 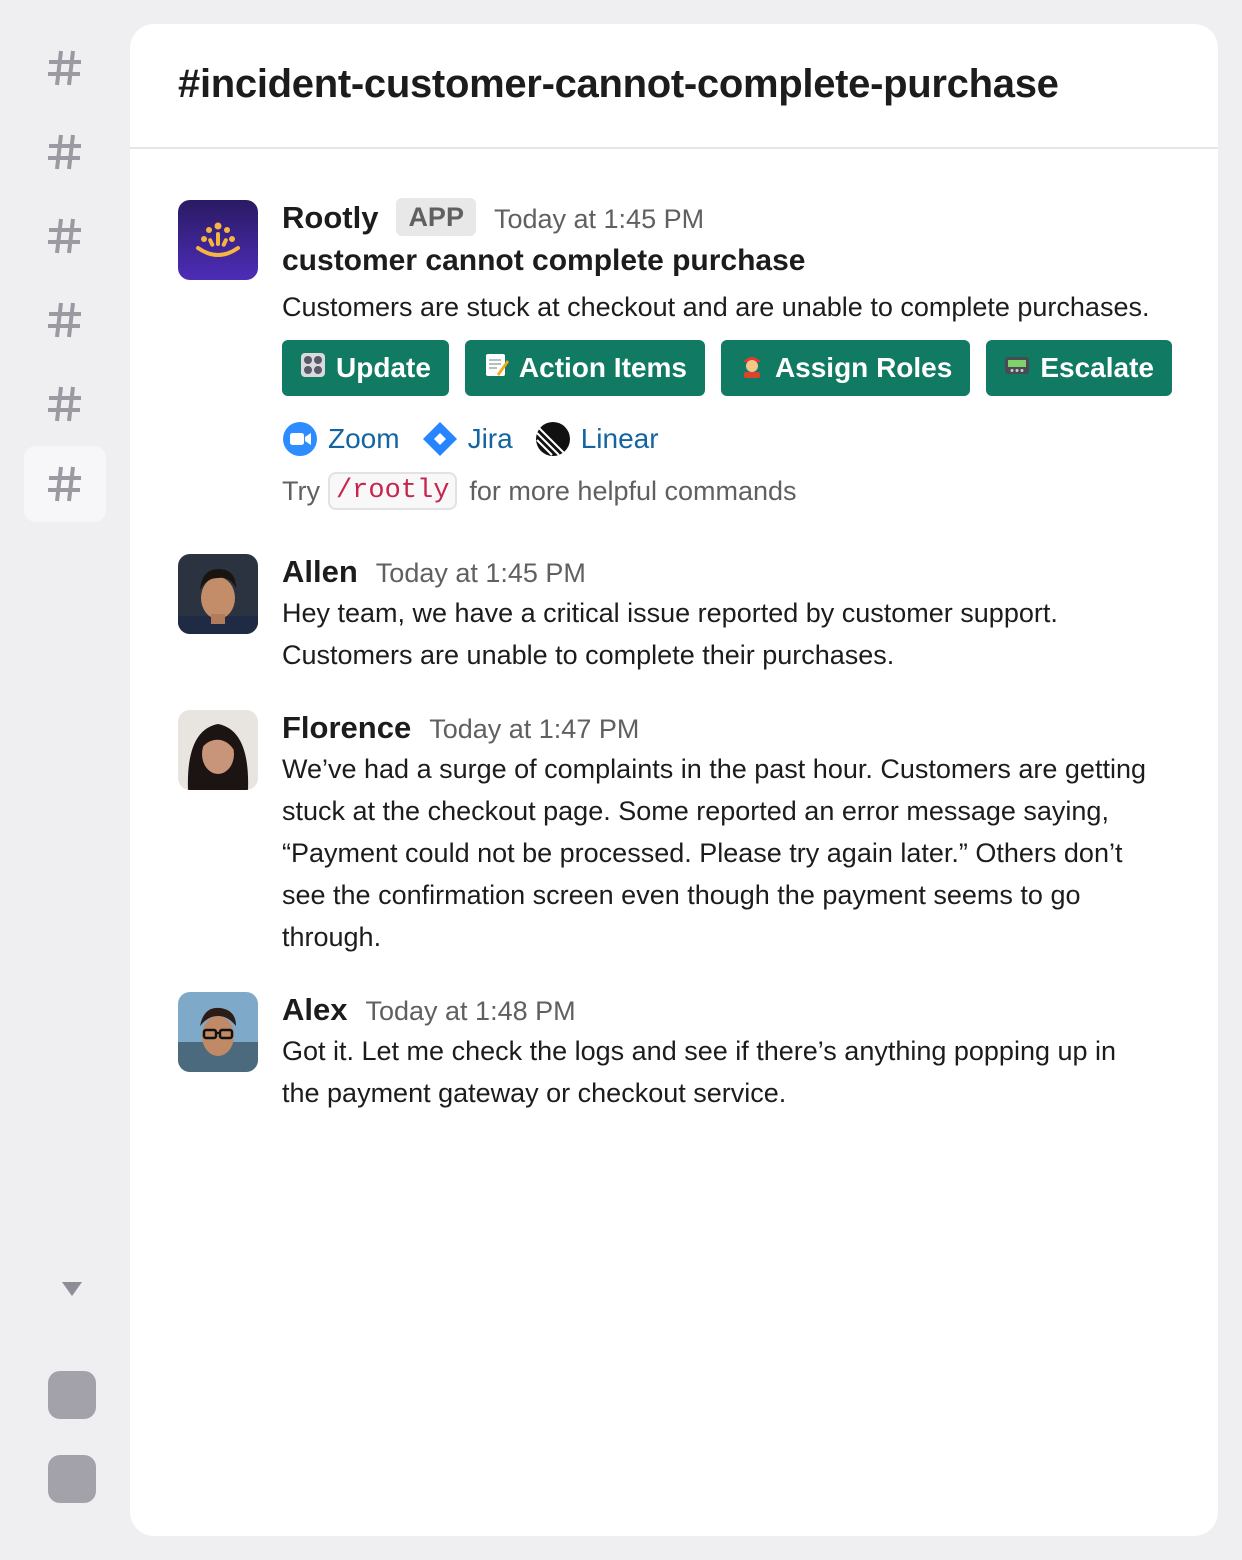 I want to click on escalate-button: Escalate, so click(x=1079, y=368).